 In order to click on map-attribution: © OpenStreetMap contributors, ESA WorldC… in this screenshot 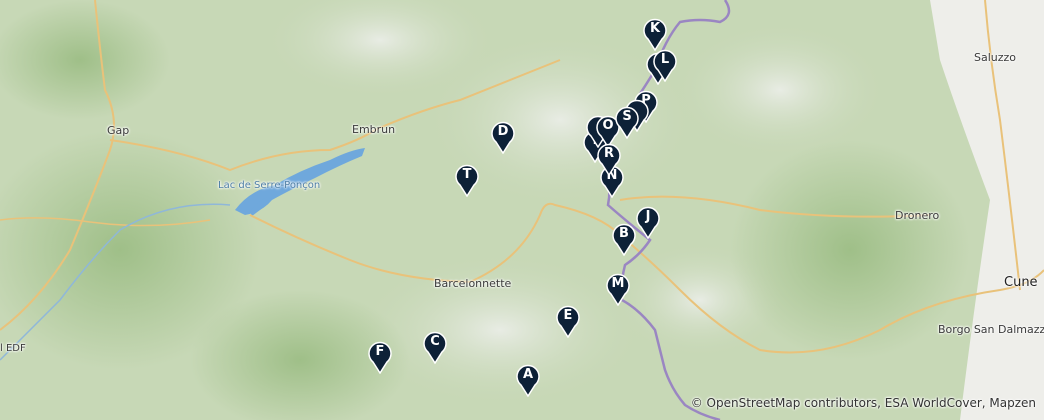, I will do `click(863, 403)`.